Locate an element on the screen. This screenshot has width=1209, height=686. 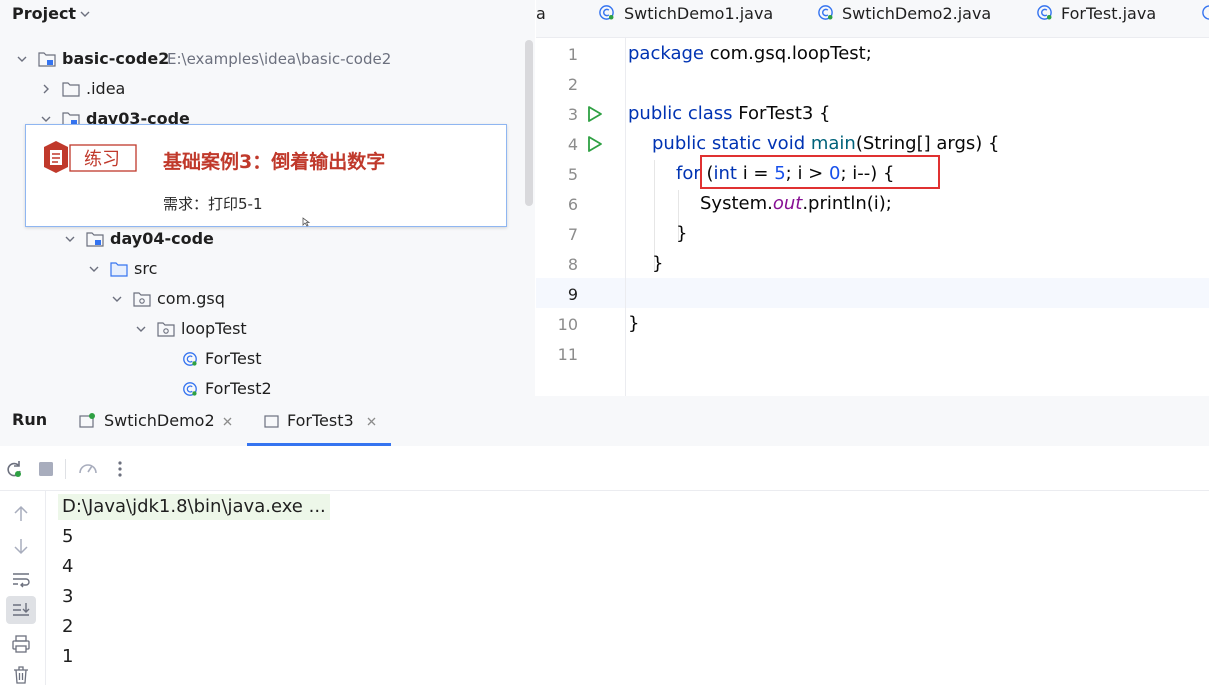
tree-item-label: .idea is located at coordinates (106, 88).